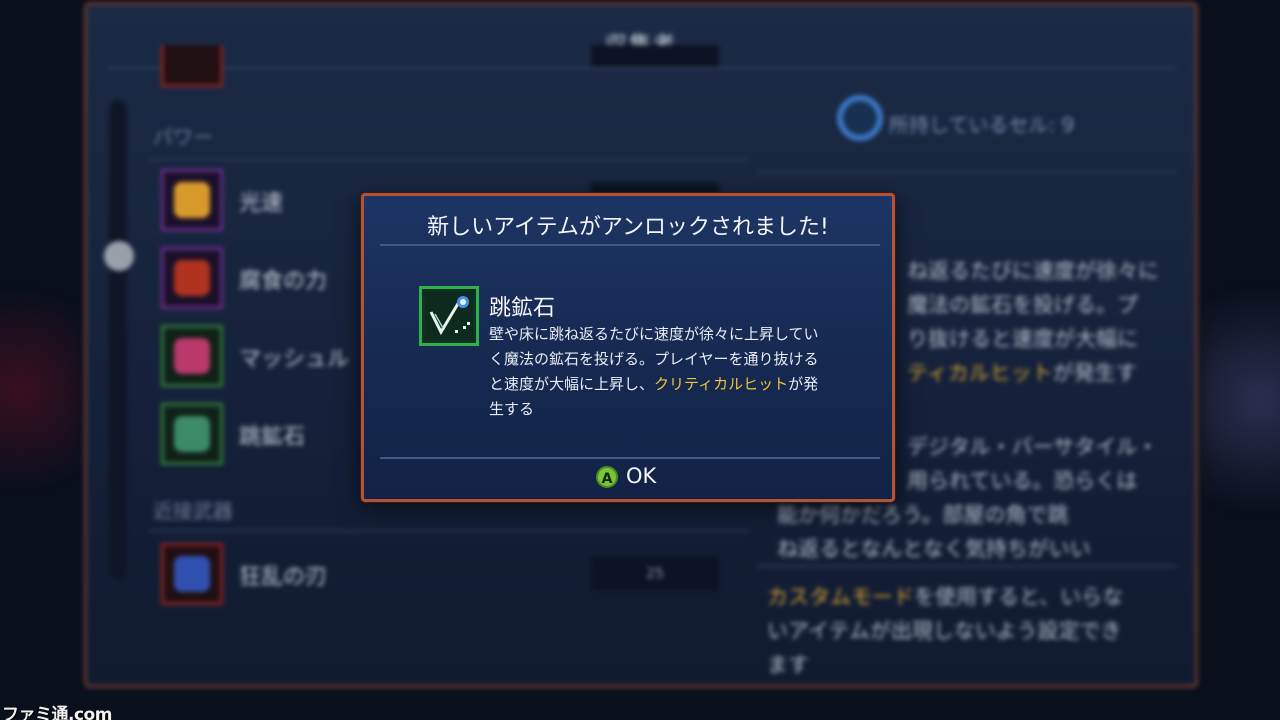 This screenshot has width=1280, height=720. I want to click on item-name: 光速, so click(261, 203).